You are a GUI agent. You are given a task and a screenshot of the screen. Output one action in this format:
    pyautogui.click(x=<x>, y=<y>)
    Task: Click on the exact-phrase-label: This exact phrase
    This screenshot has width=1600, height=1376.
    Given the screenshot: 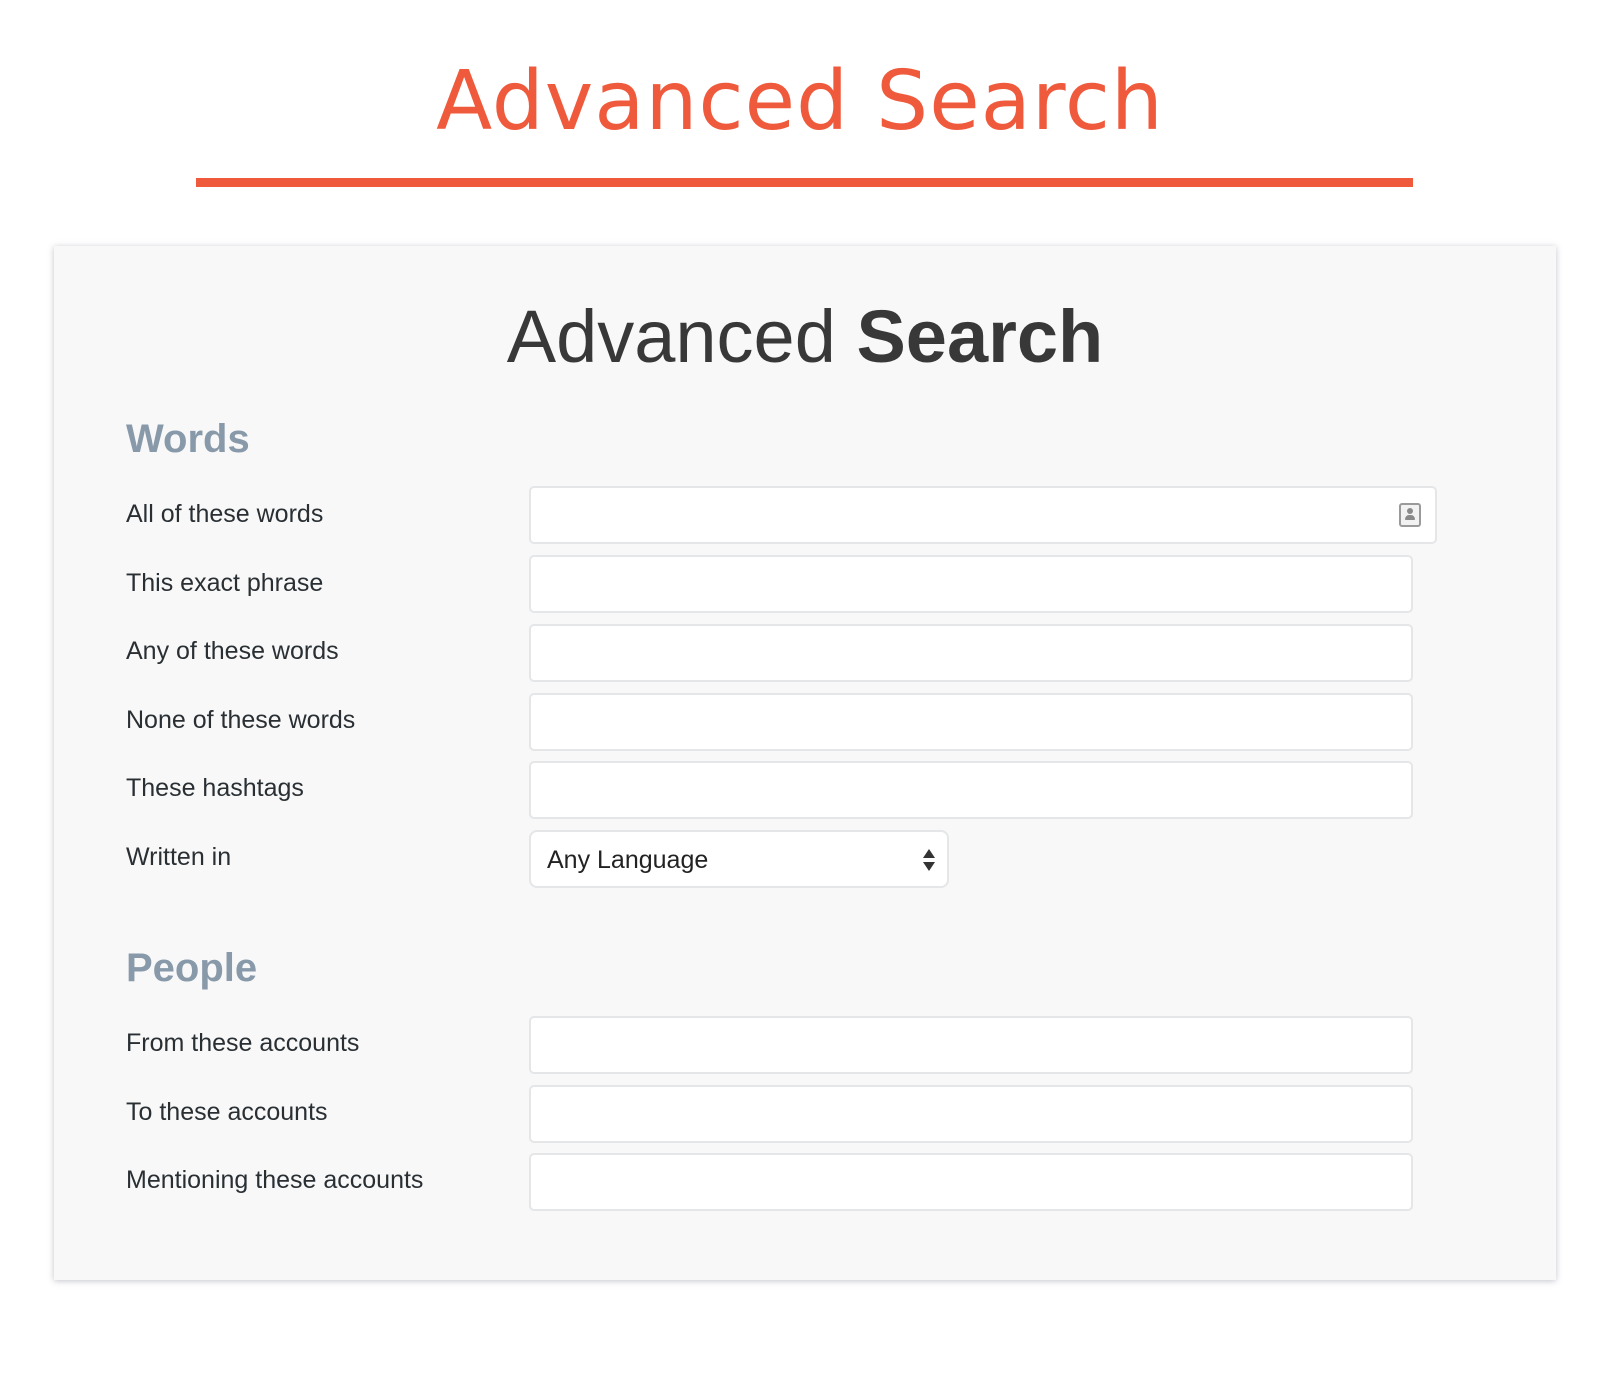 What is the action you would take?
    pyautogui.click(x=225, y=583)
    